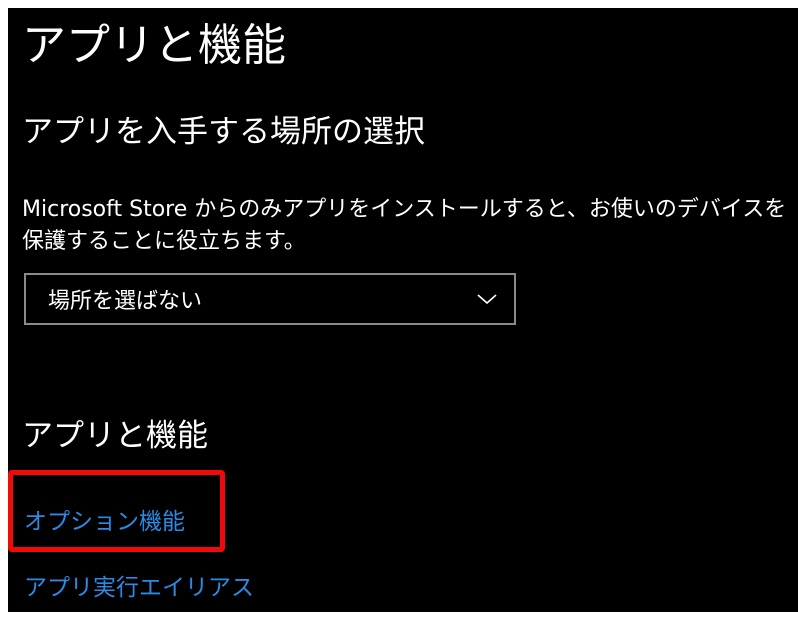 The width and height of the screenshot is (798, 620). Describe the element at coordinates (270, 299) in the screenshot. I see `install-source-dropdown: 場所を選ばない` at that location.